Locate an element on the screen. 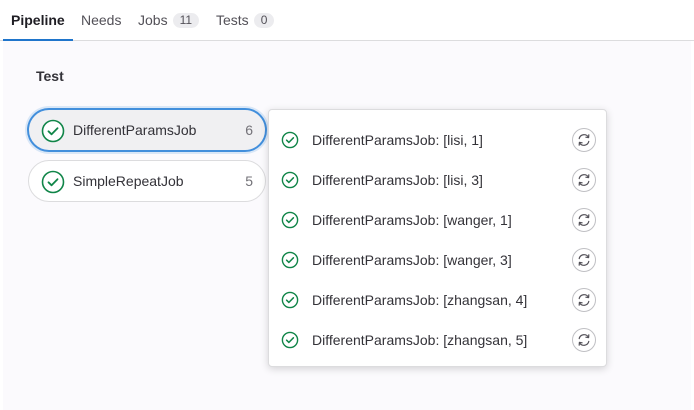 This screenshot has height=410, width=694. job-count: 5 is located at coordinates (249, 181).